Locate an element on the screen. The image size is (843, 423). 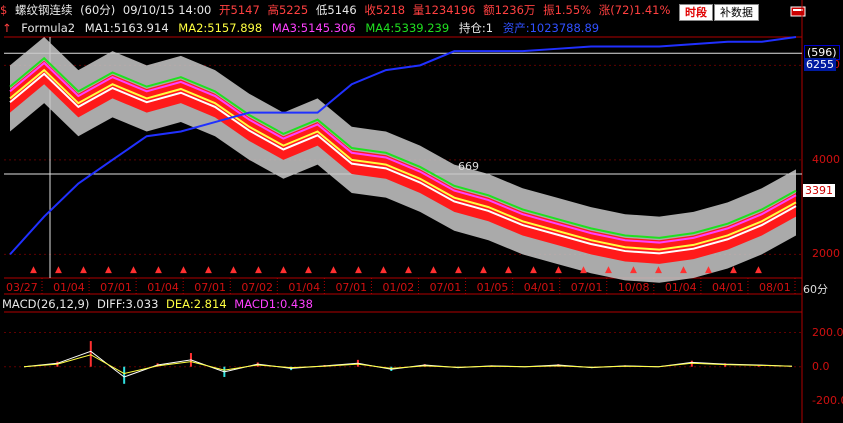
time-tick-label: 01/05 is located at coordinates (492, 287).